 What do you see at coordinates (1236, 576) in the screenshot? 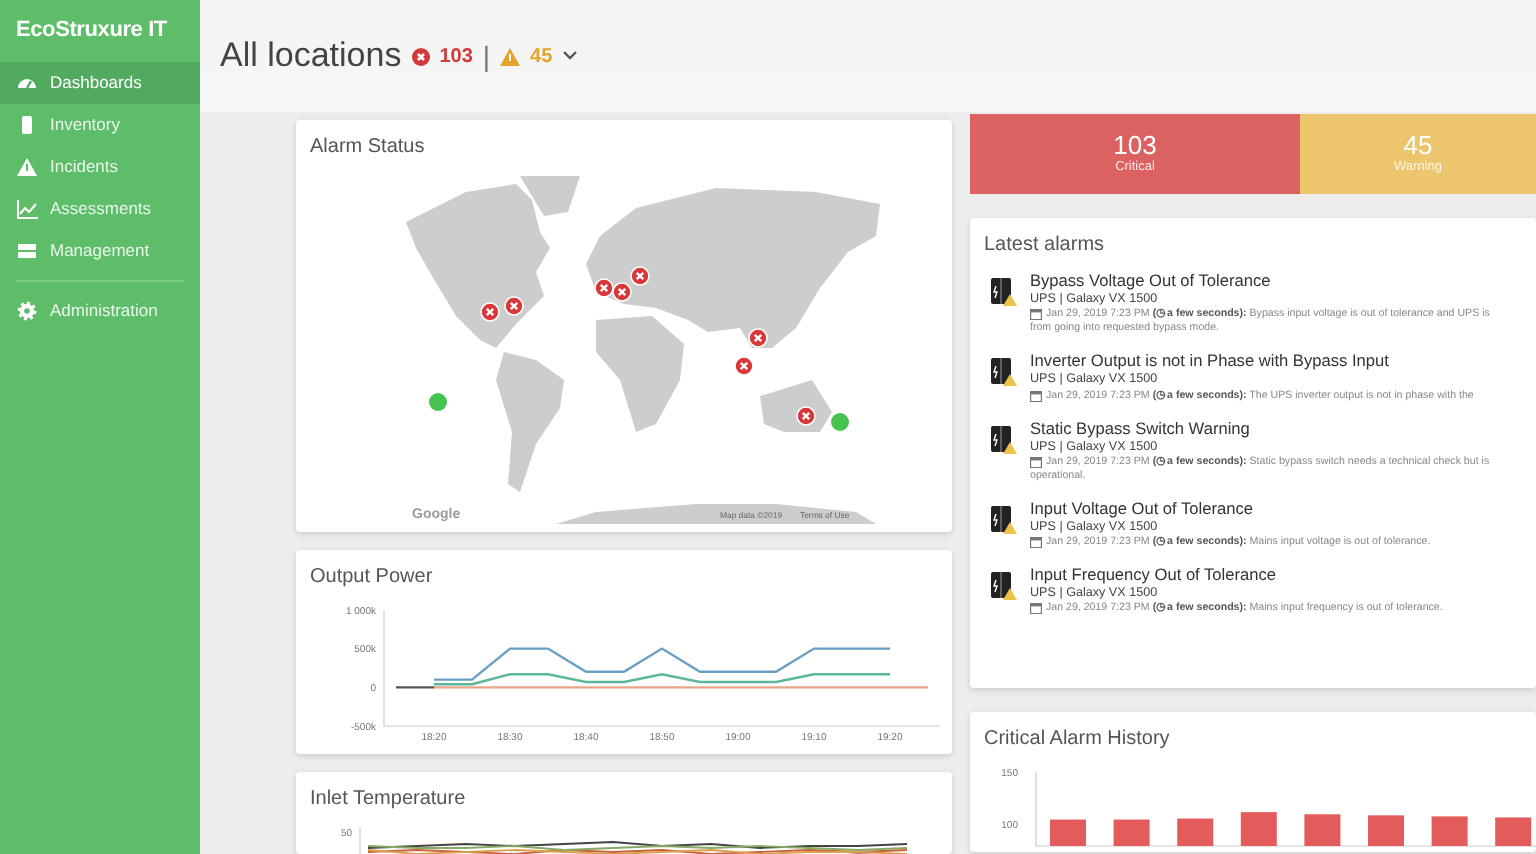
I see `alarm-title: Input Frequency Out of Tolerance` at bounding box center [1236, 576].